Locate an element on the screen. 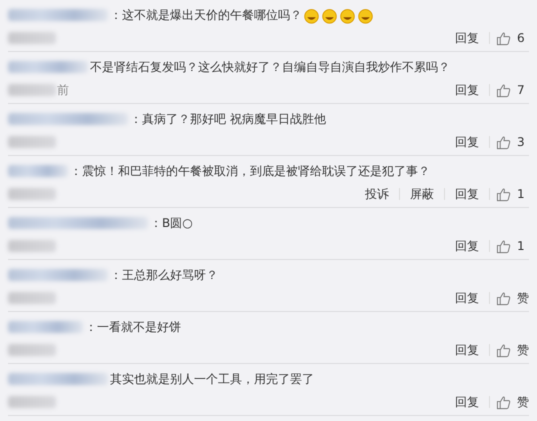 The image size is (537, 421). comment-text: ：真病了？那好吧 祝病魔早日战胜他 is located at coordinates (228, 119).